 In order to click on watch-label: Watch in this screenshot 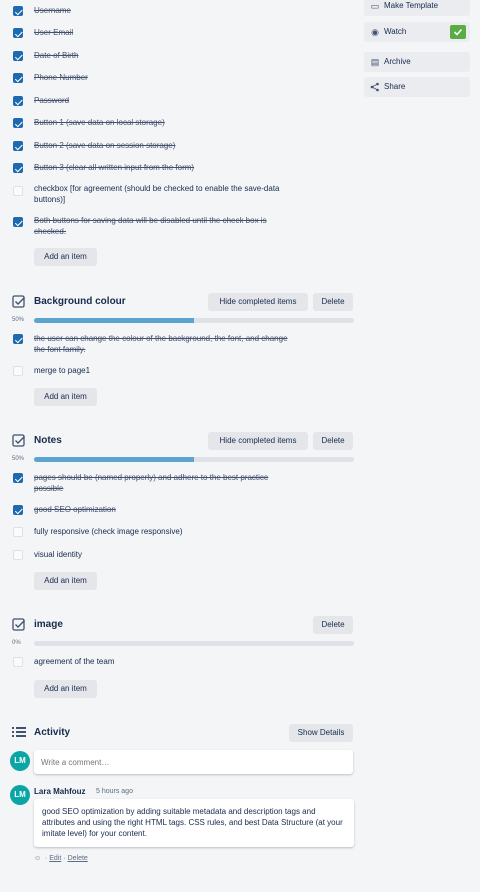, I will do `click(395, 31)`.